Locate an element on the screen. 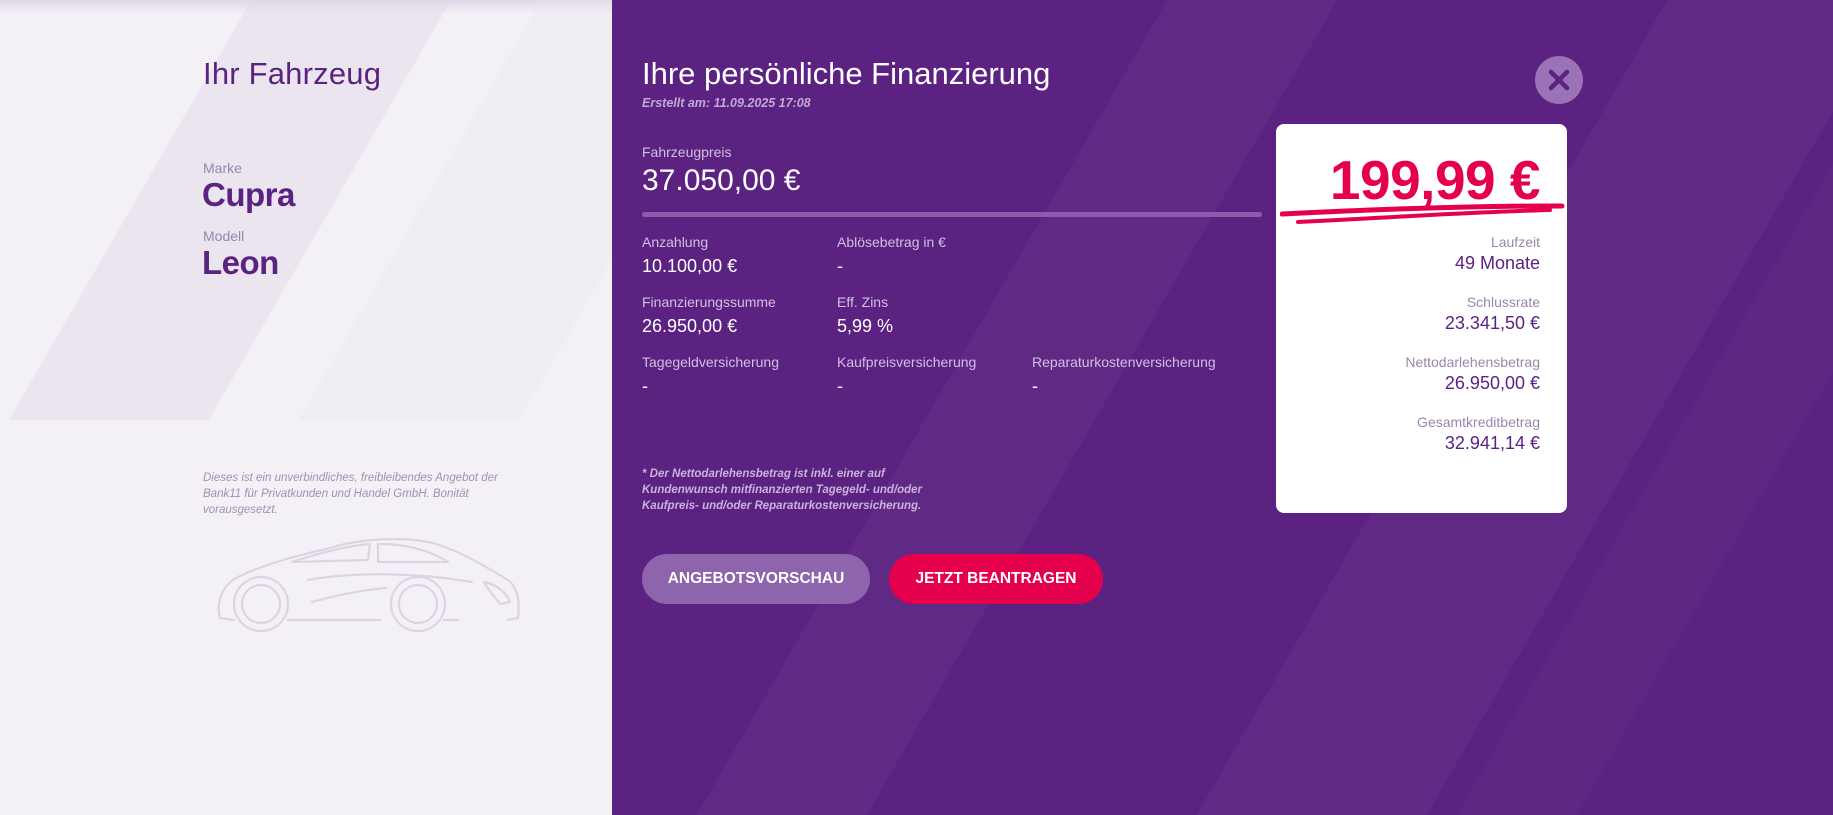 The height and width of the screenshot is (815, 1833). detail-value: 10.100,00 € is located at coordinates (690, 266).